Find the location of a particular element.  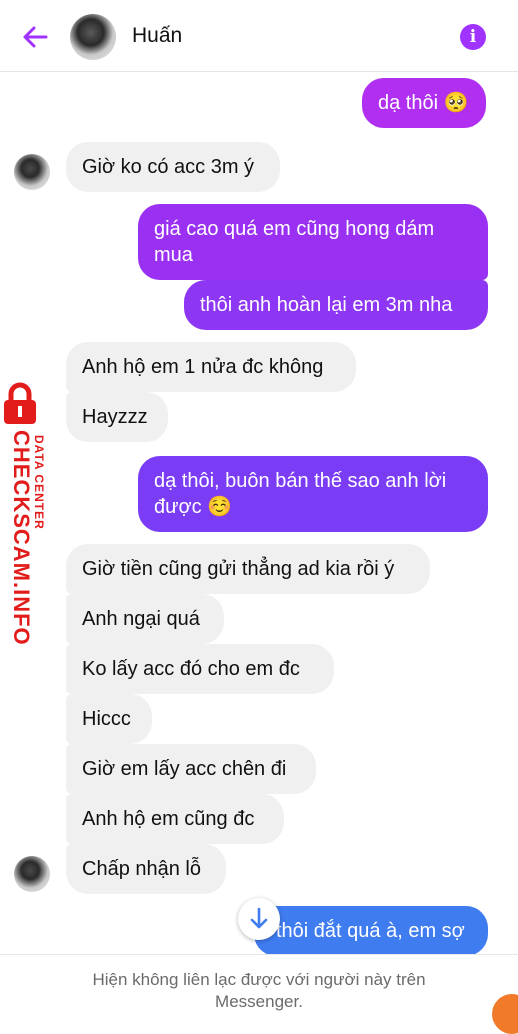

message-bubble-incoming: Giờ em lấy acc chên đi is located at coordinates (191, 769).